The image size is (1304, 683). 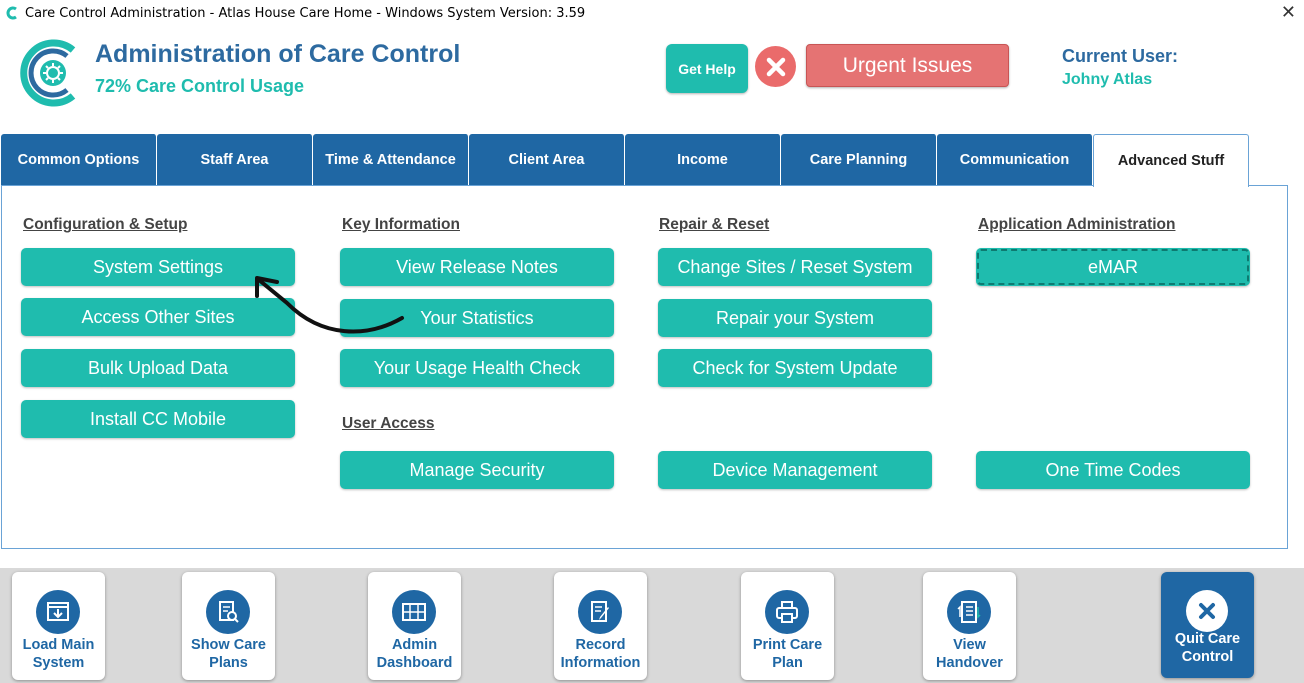 I want to click on view-handover-button: View Handover, so click(x=969, y=626).